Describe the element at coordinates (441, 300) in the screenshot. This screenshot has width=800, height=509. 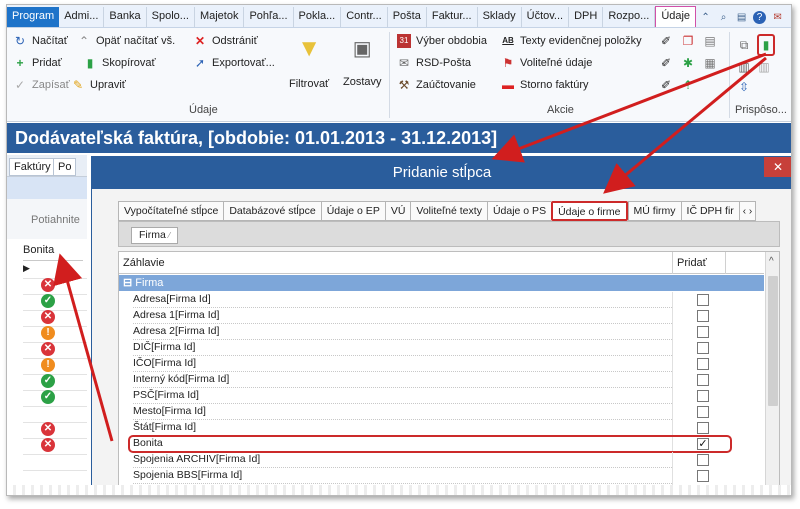
I see `list-item: Adresa[Firma Id]` at that location.